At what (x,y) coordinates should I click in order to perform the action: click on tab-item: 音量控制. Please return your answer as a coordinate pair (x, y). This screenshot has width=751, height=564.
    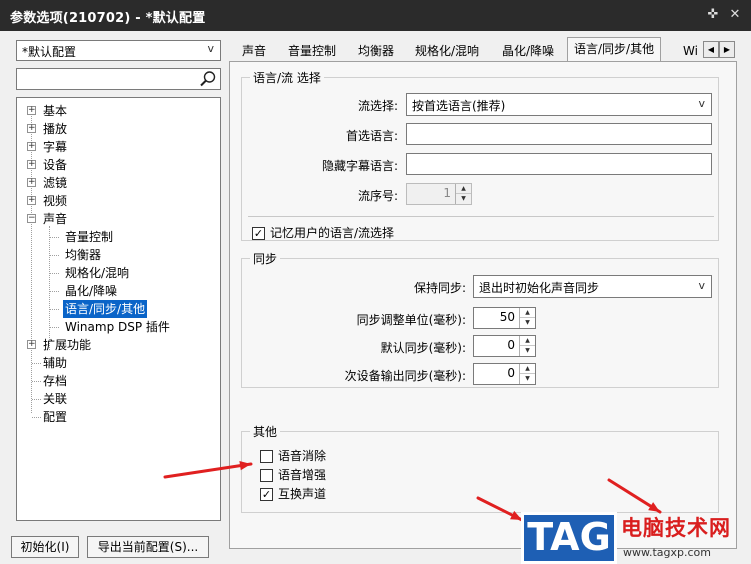
    Looking at the image, I should click on (312, 51).